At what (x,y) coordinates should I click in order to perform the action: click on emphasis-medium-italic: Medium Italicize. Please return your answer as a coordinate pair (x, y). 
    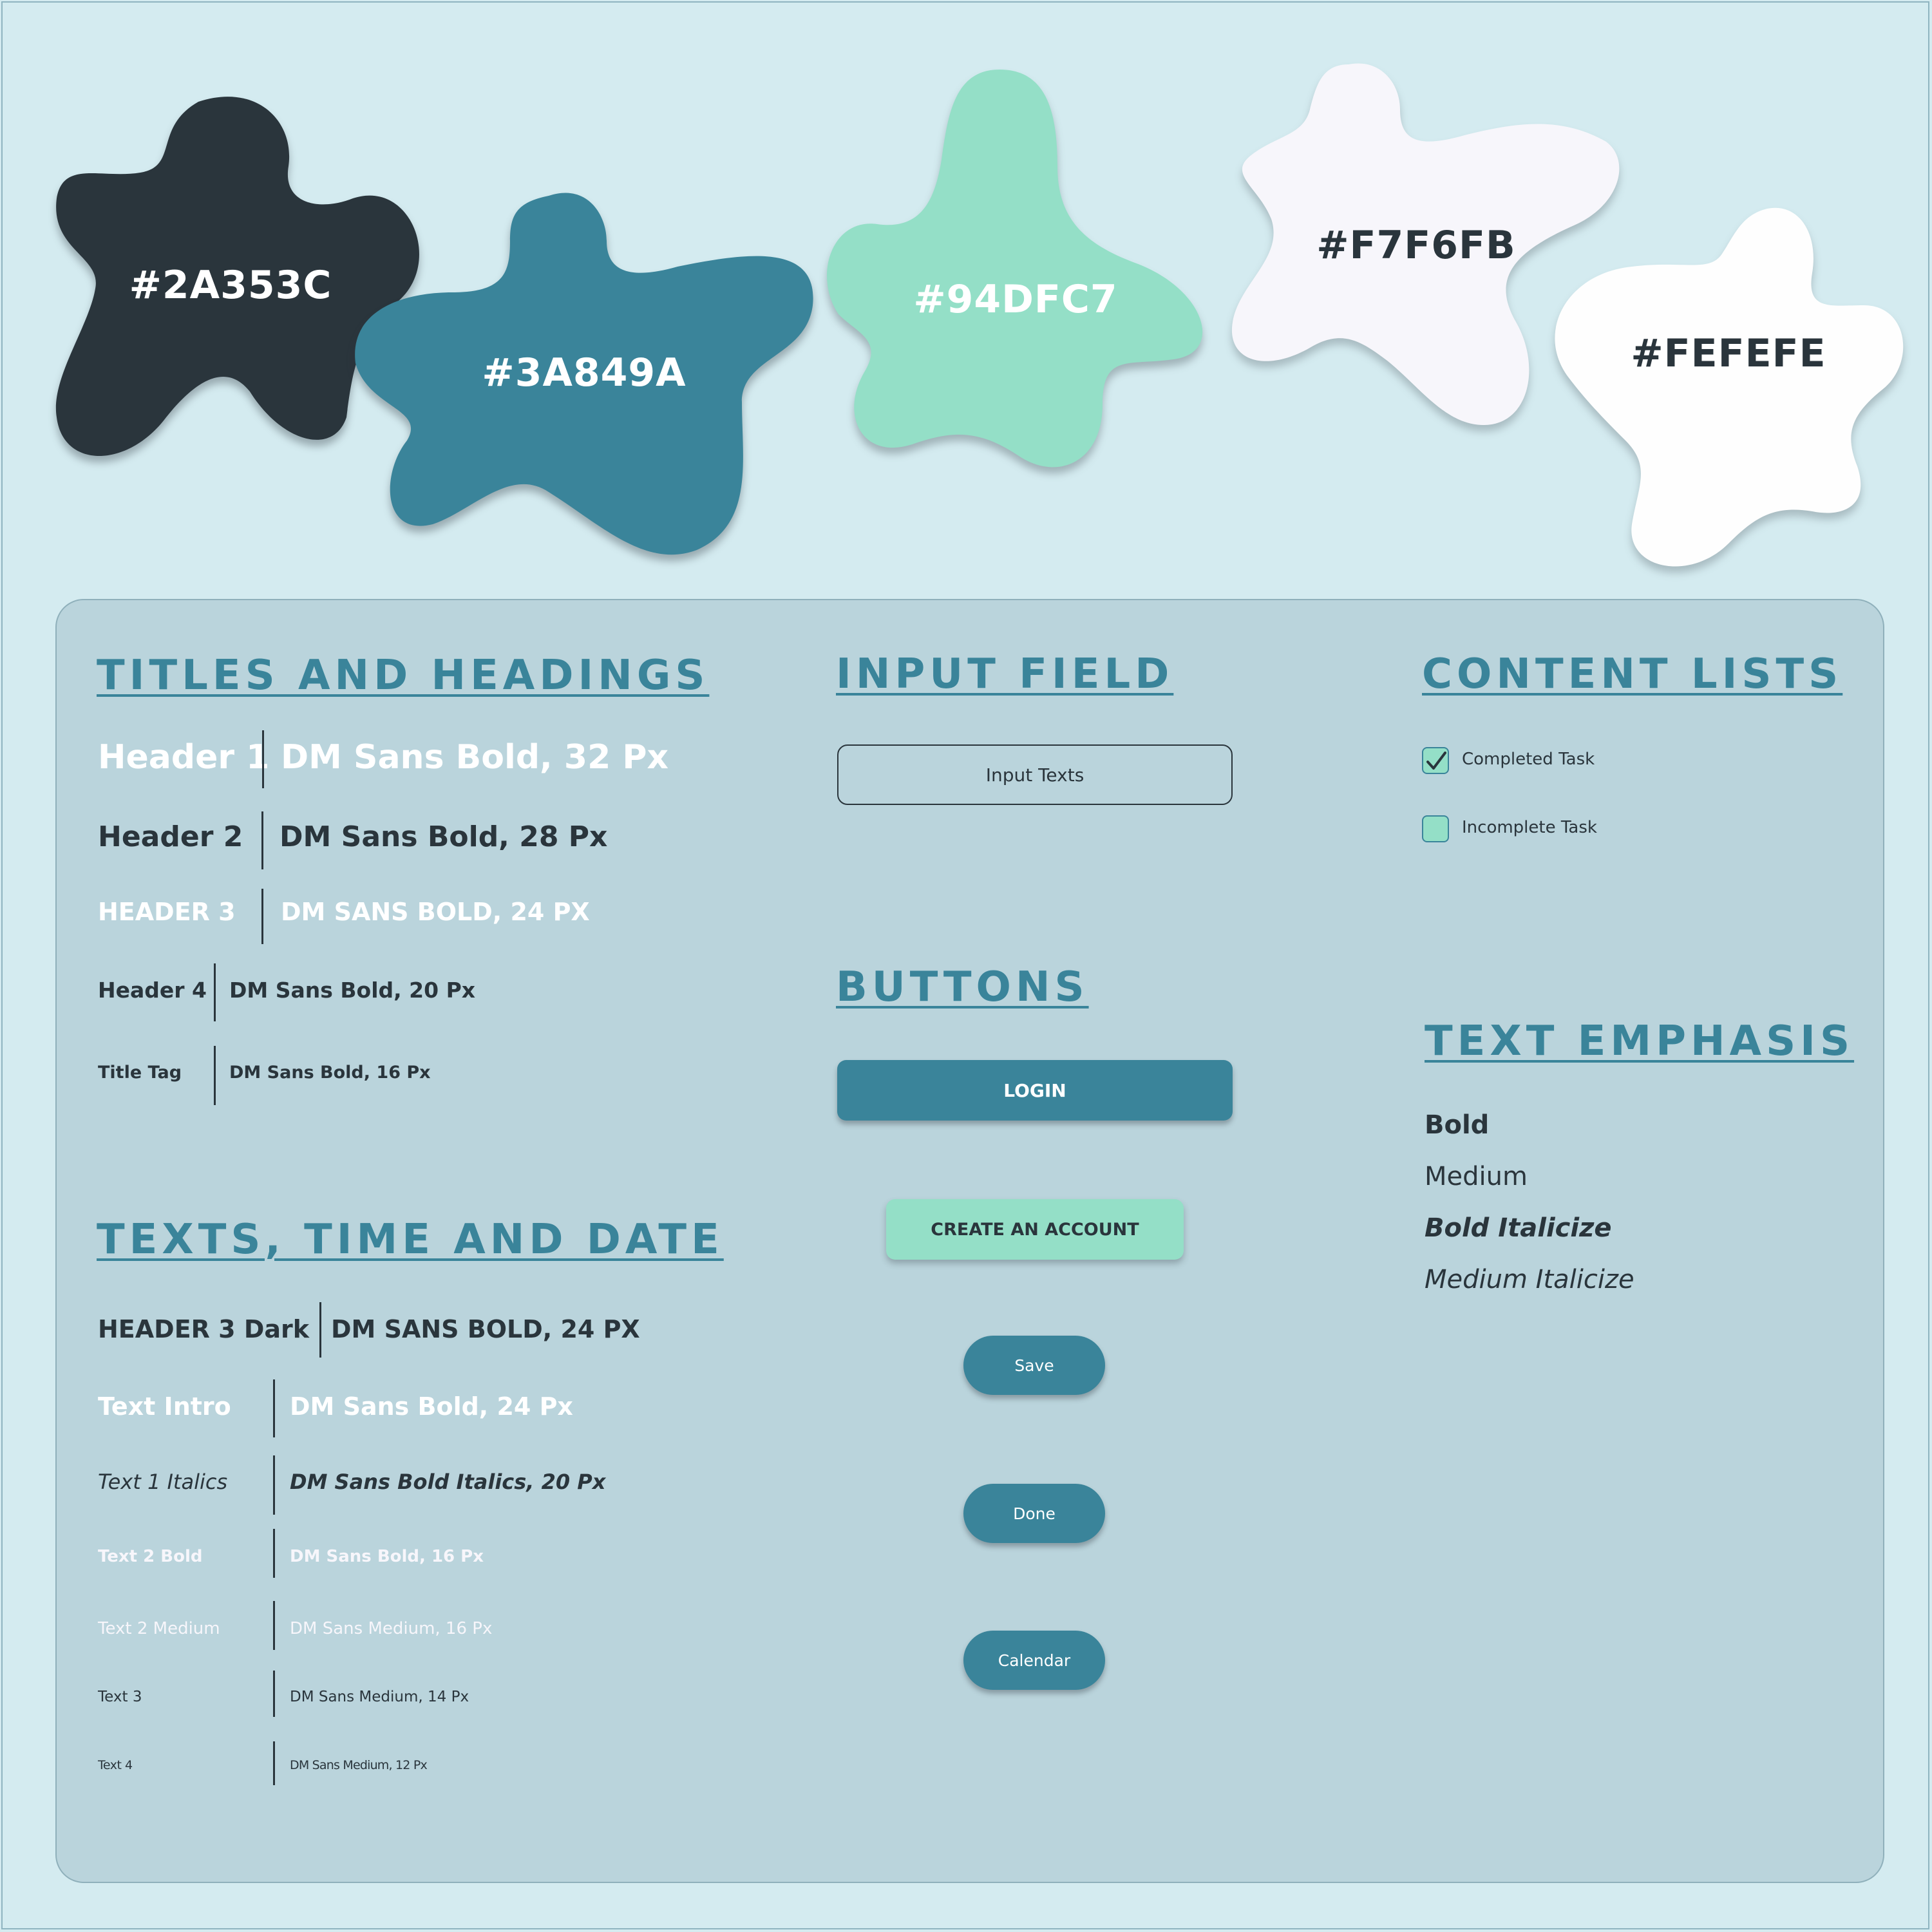
    Looking at the image, I should click on (1529, 1279).